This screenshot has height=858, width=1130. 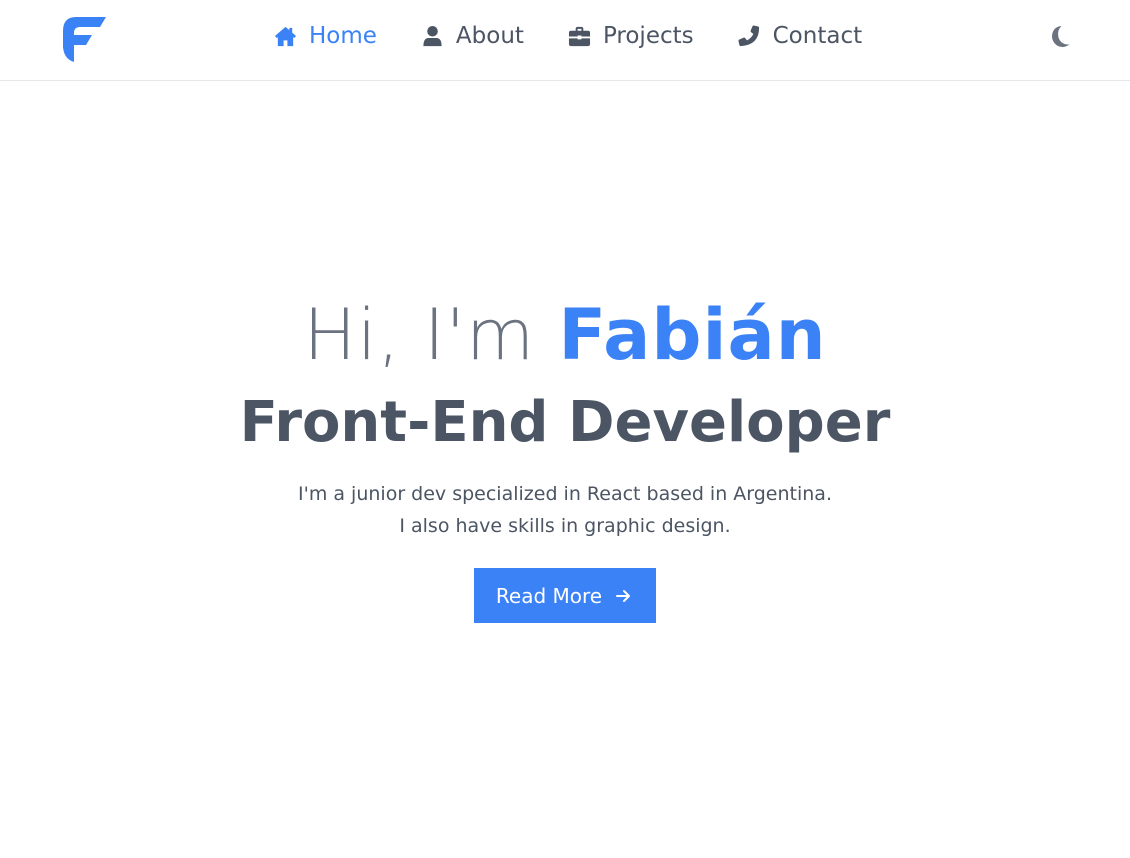 I want to click on navbar: Home About Projects Contact, so click(x=565, y=40).